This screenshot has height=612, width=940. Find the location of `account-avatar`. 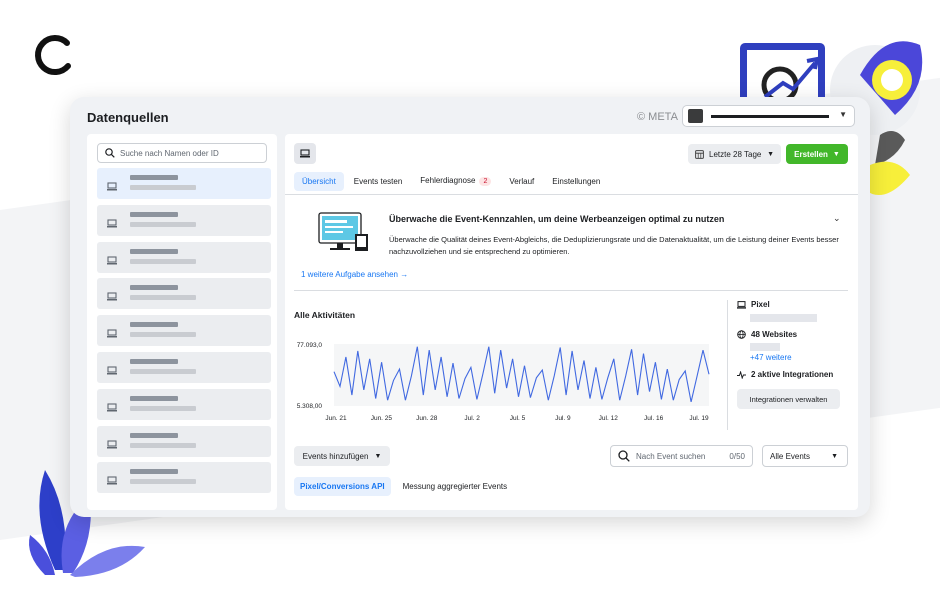

account-avatar is located at coordinates (695, 116).